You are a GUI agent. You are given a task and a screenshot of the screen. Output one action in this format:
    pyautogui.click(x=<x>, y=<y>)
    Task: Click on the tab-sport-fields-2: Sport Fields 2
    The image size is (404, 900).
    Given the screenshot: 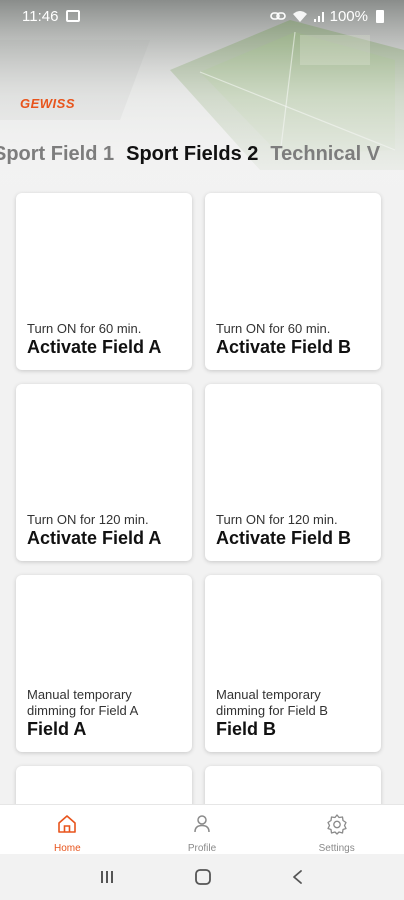 What is the action you would take?
    pyautogui.click(x=192, y=154)
    